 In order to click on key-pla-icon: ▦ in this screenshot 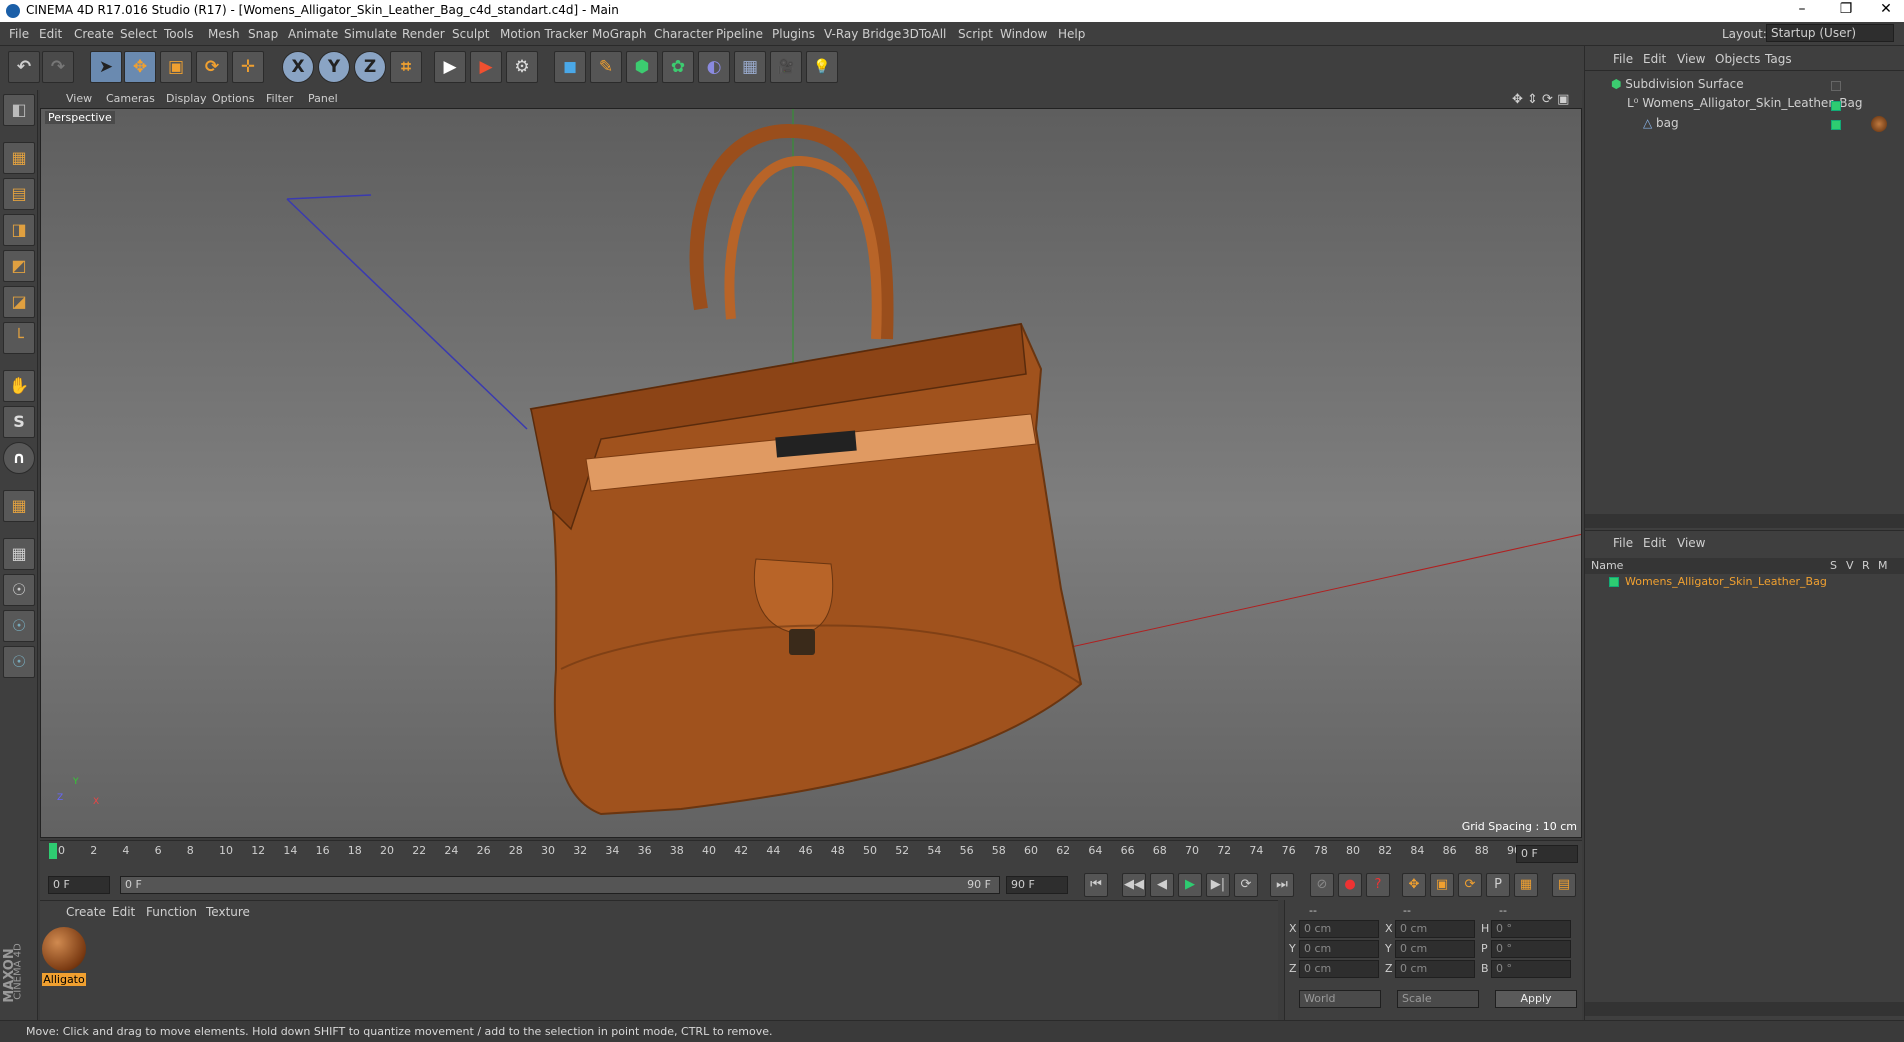, I will do `click(1526, 885)`.